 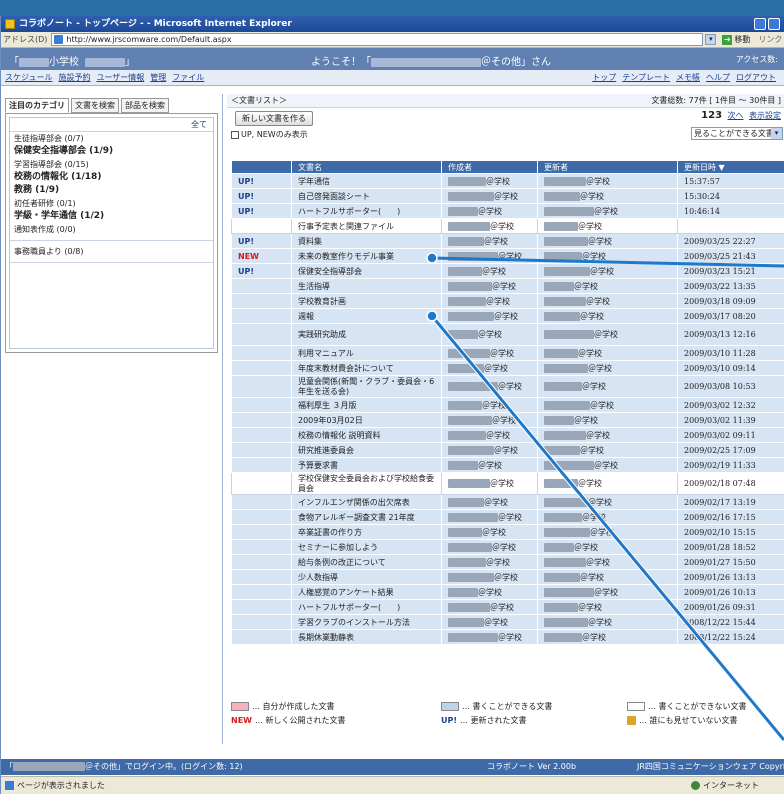 What do you see at coordinates (366, 502) in the screenshot?
I see `document-name-link: インフルエンザ関係の出欠席表` at bounding box center [366, 502].